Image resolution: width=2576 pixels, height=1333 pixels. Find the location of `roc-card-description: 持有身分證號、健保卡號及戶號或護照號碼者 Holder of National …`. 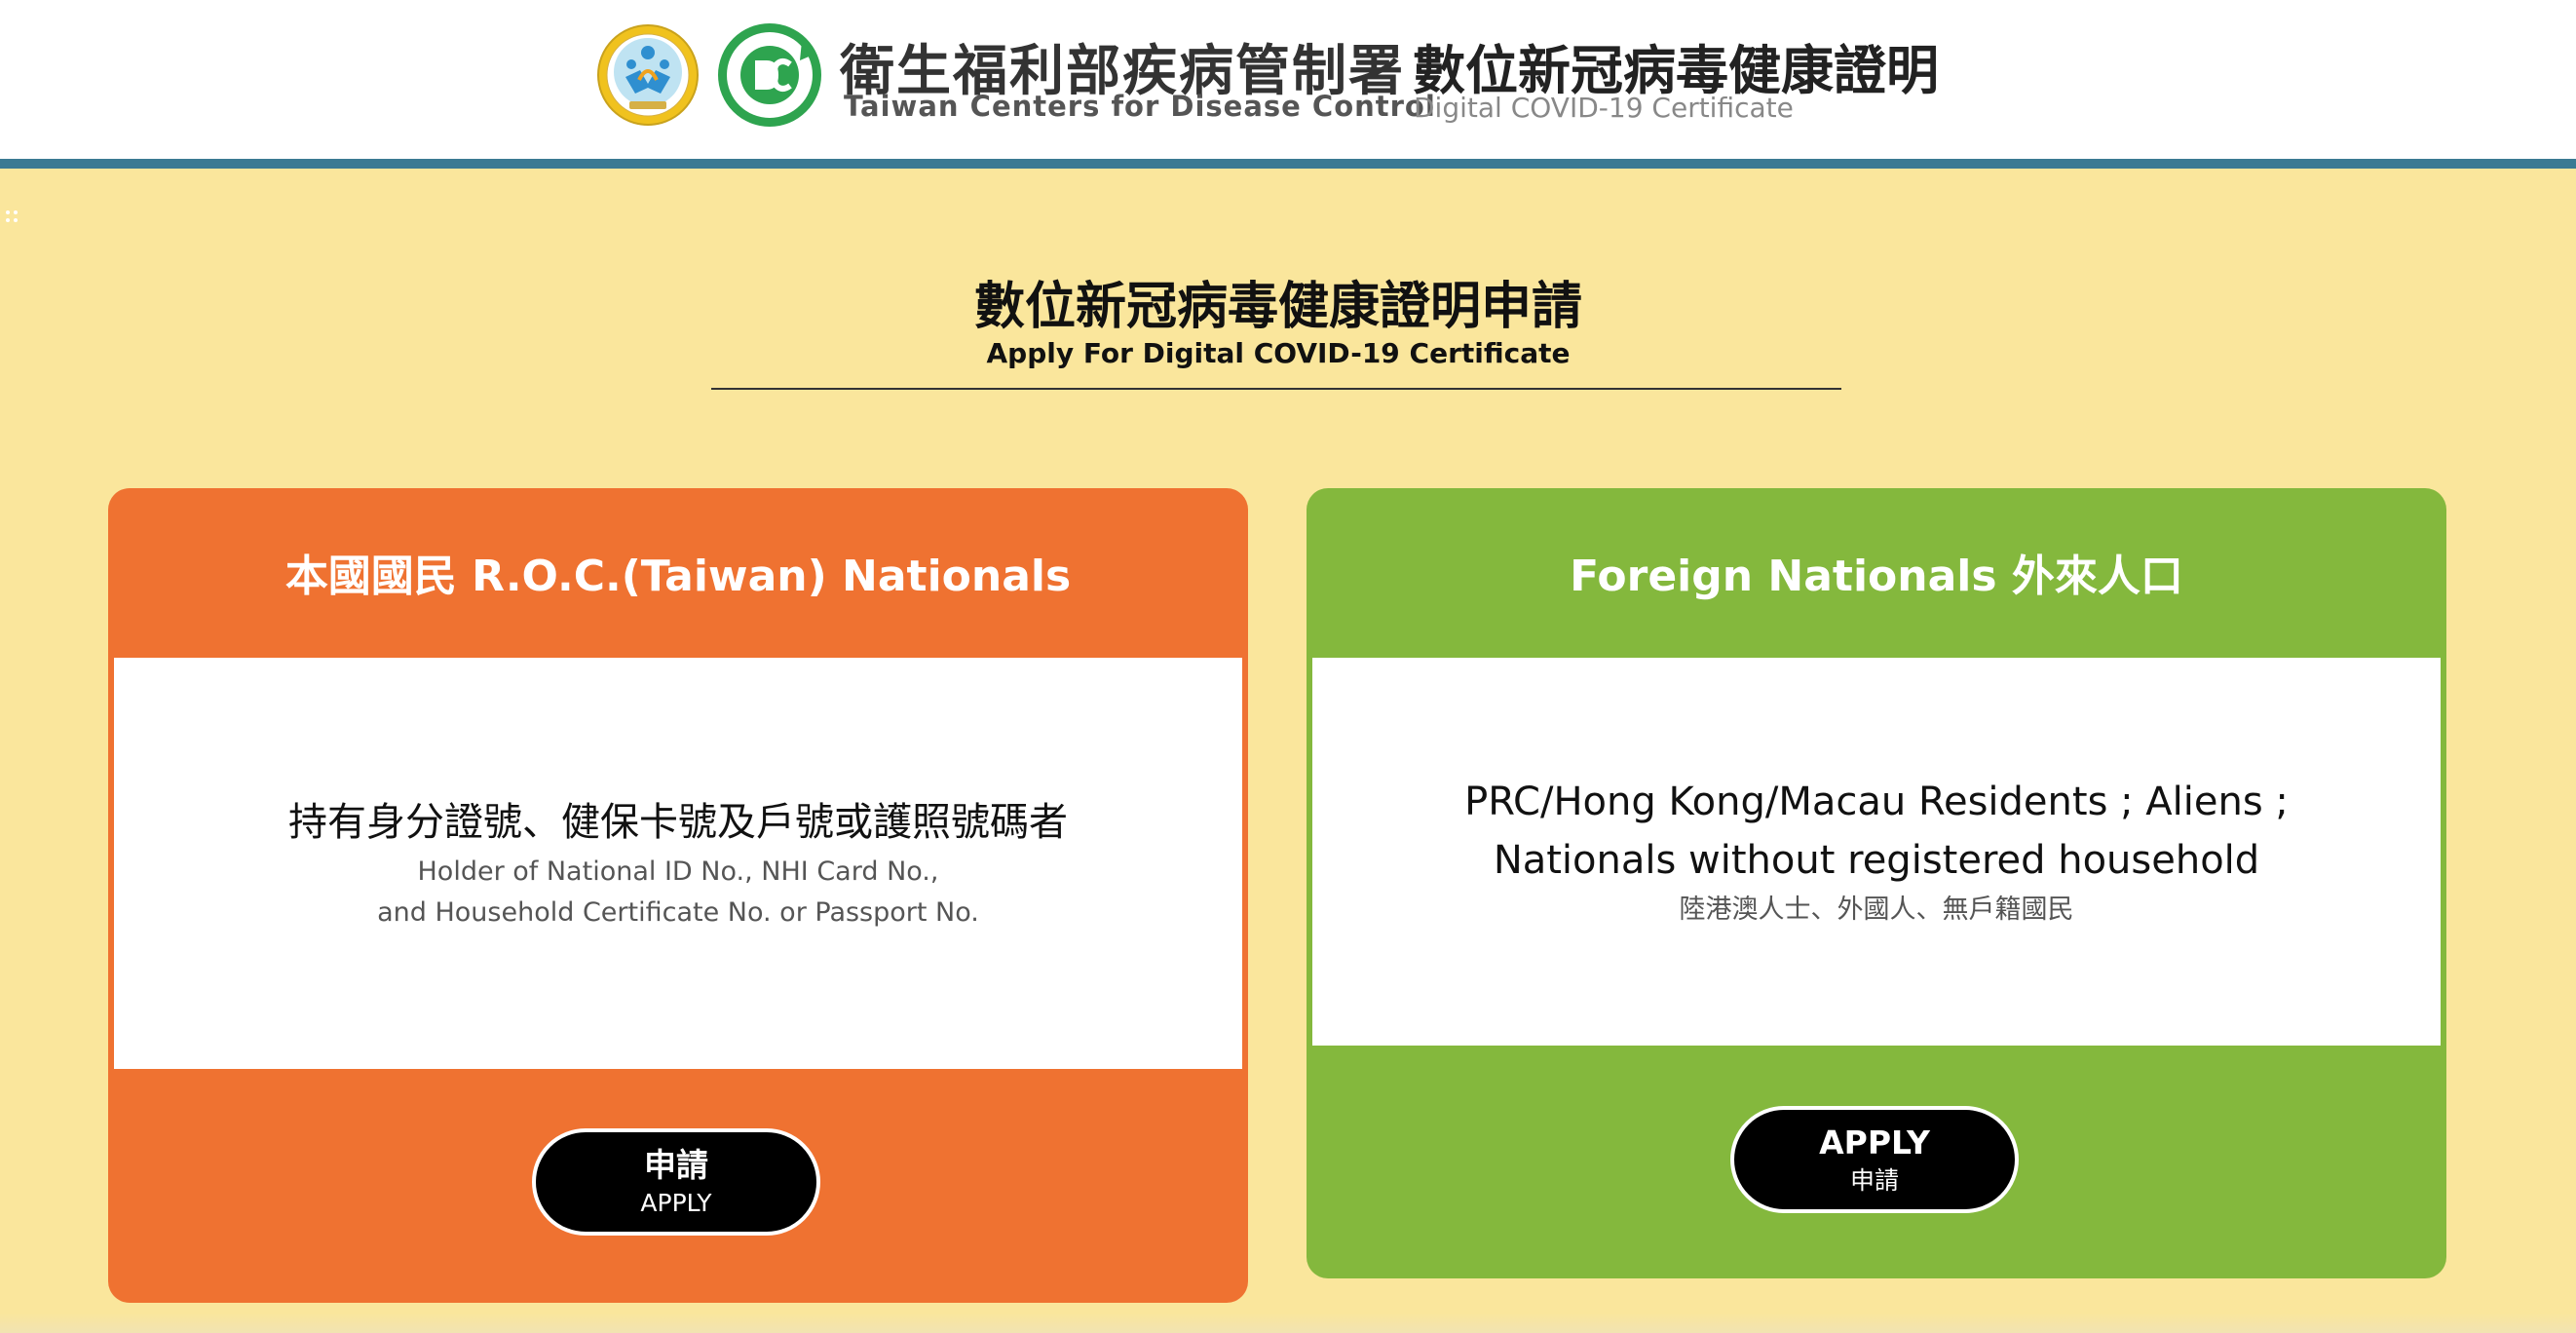

roc-card-description: 持有身分證號、健保卡號及戶號或護照號碼者 Holder of National … is located at coordinates (678, 863).